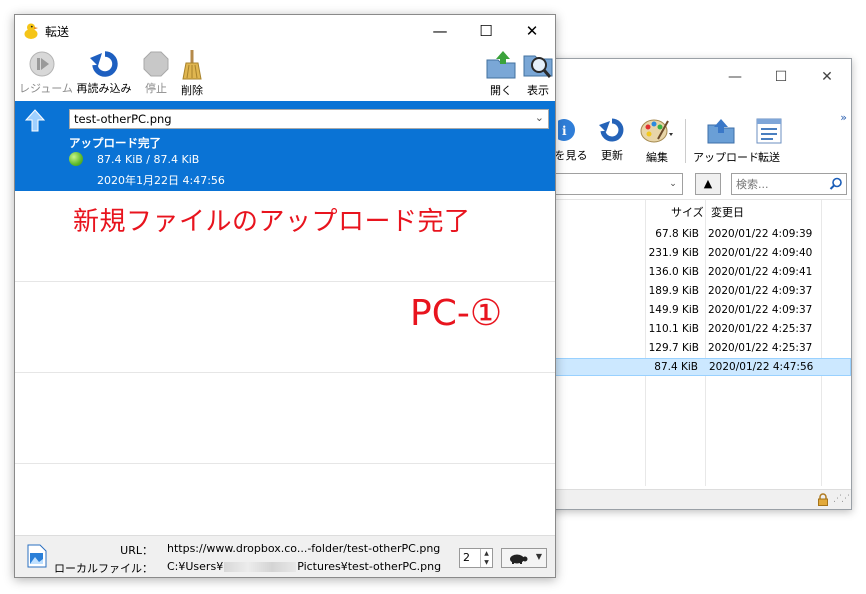  Describe the element at coordinates (440, 30) in the screenshot. I see `minimize-button: —` at that location.